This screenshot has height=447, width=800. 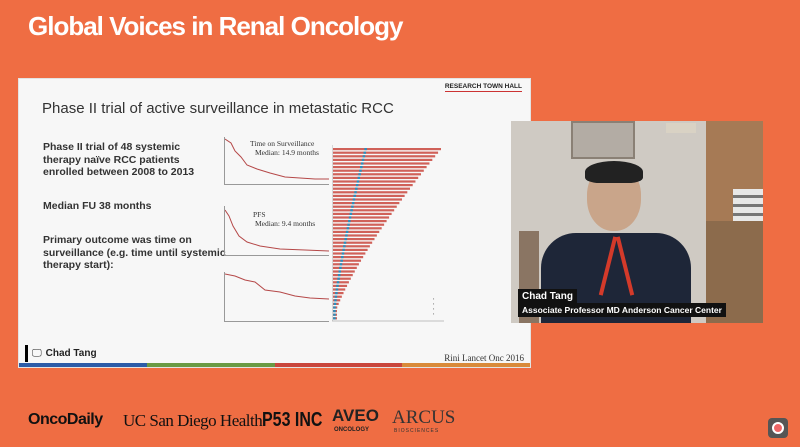 What do you see at coordinates (466, 365) in the screenshot?
I see `color-segment-orange` at bounding box center [466, 365].